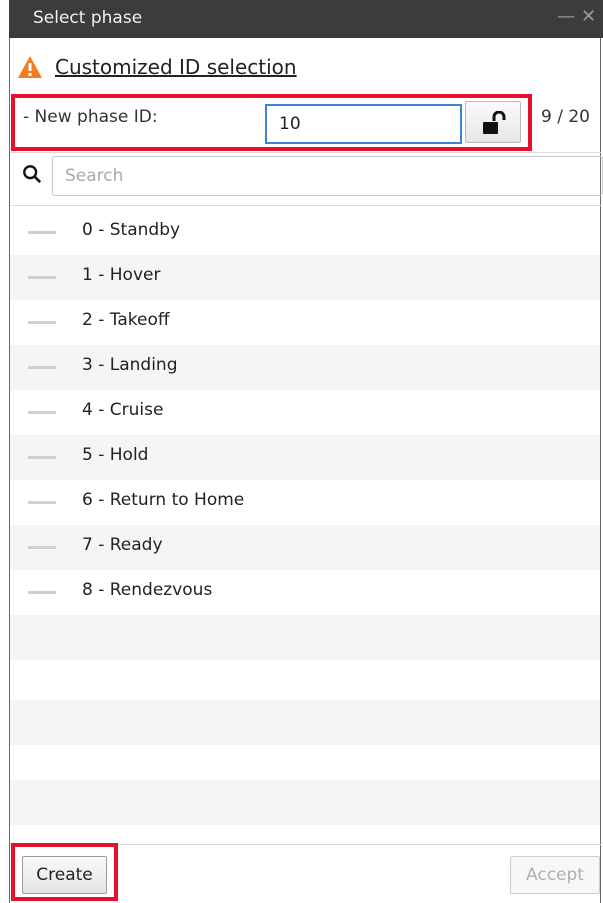 The height and width of the screenshot is (903, 603). I want to click on unlocked-padlock-icon, so click(494, 122).